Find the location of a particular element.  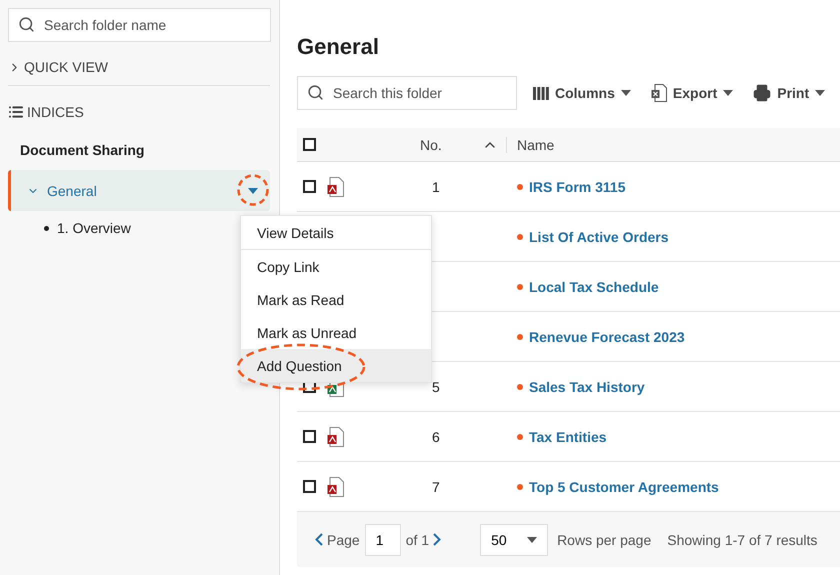

page-label: Page is located at coordinates (343, 540).